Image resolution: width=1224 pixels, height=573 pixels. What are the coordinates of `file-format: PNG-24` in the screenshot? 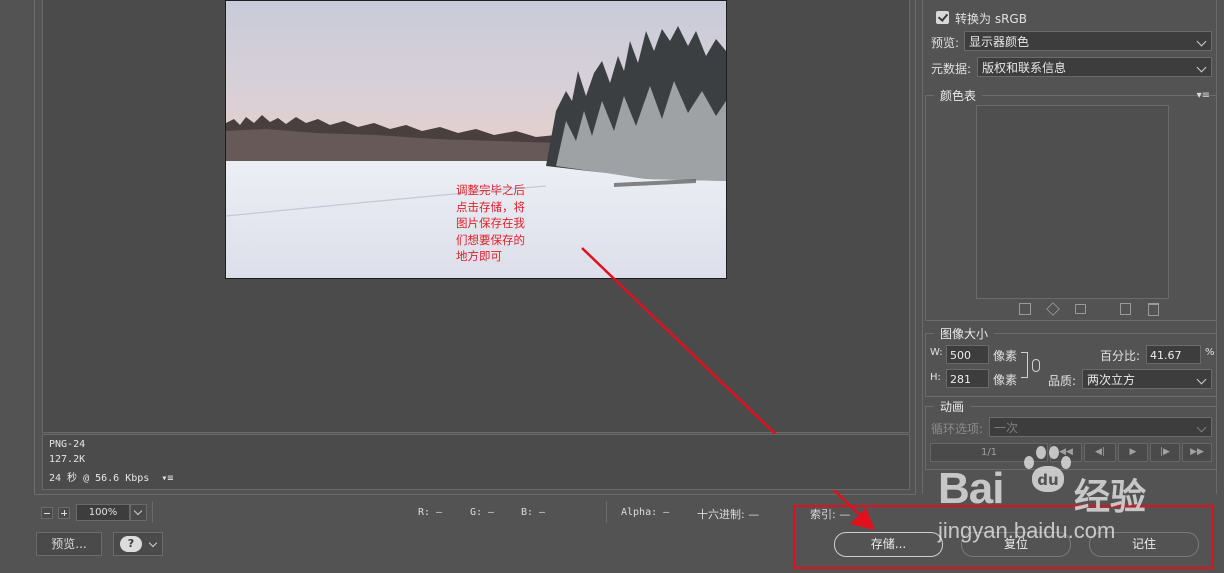 It's located at (67, 444).